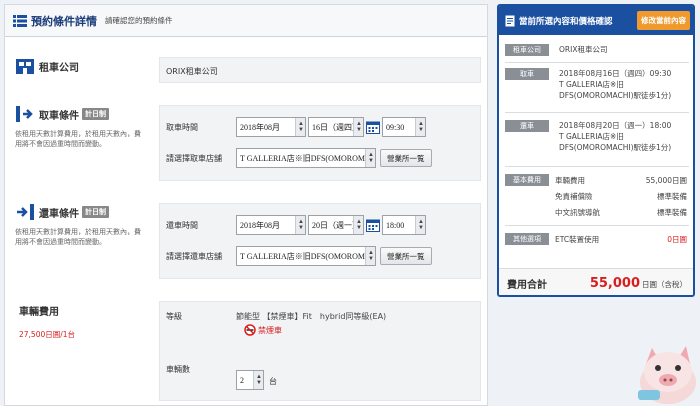 The image size is (700, 406). What do you see at coordinates (320, 70) in the screenshot?
I see `company-box: ORIX租車公司` at bounding box center [320, 70].